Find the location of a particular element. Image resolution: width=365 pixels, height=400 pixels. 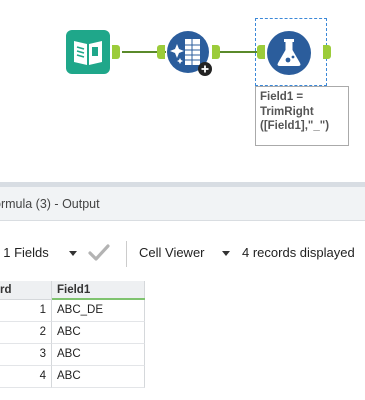

table-row: 4 is located at coordinates (26, 377).